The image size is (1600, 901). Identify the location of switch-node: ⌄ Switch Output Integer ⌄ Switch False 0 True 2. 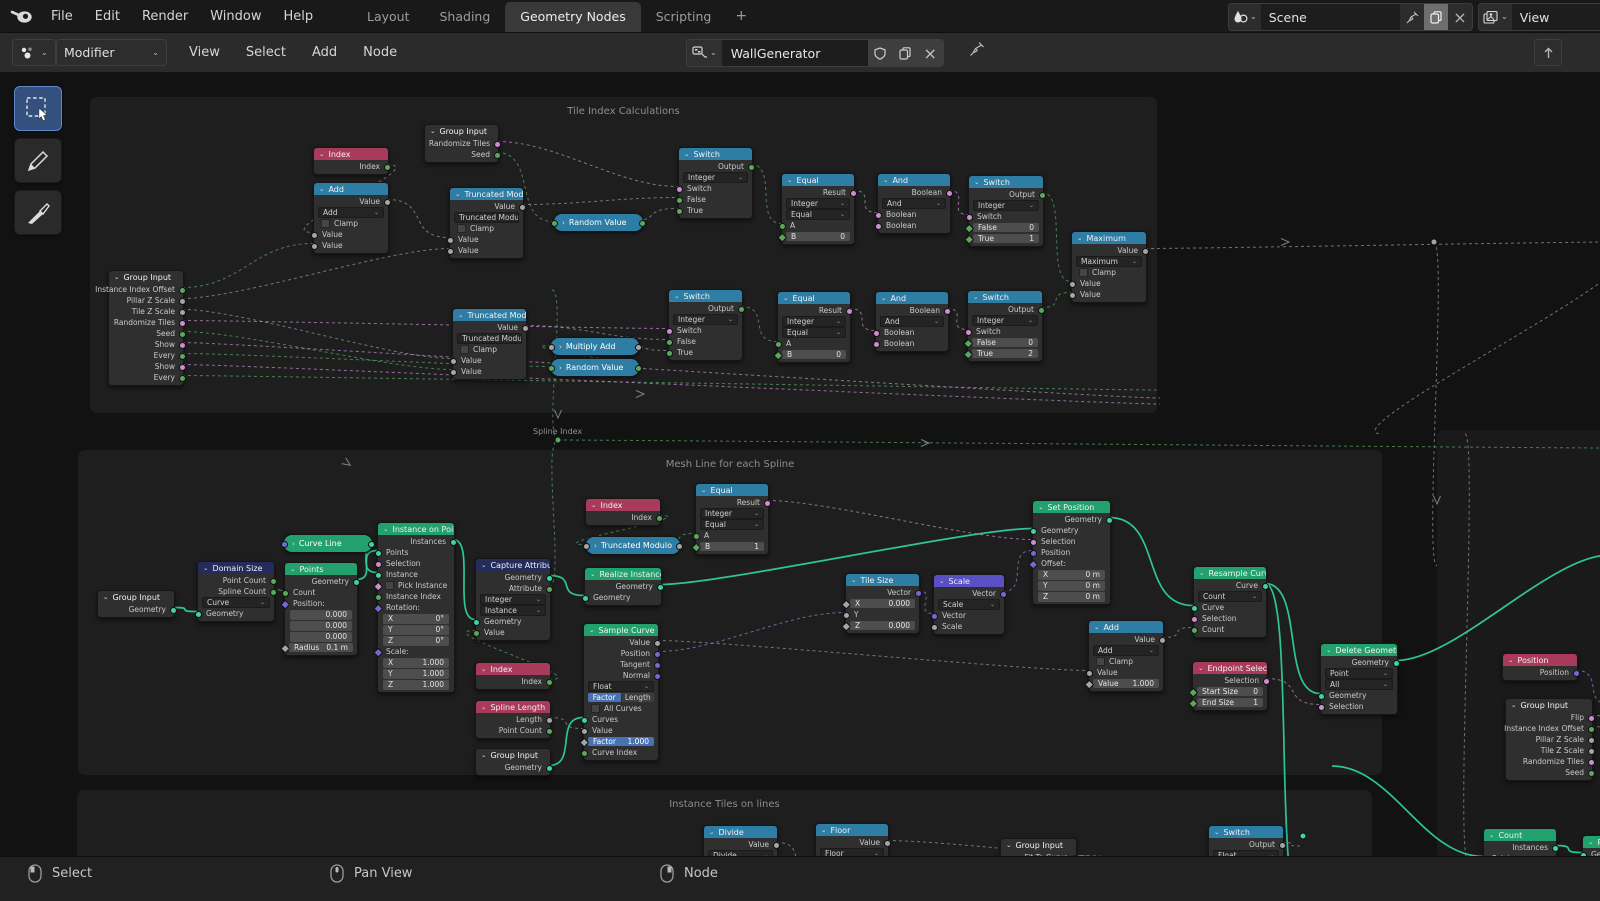
(1004, 326).